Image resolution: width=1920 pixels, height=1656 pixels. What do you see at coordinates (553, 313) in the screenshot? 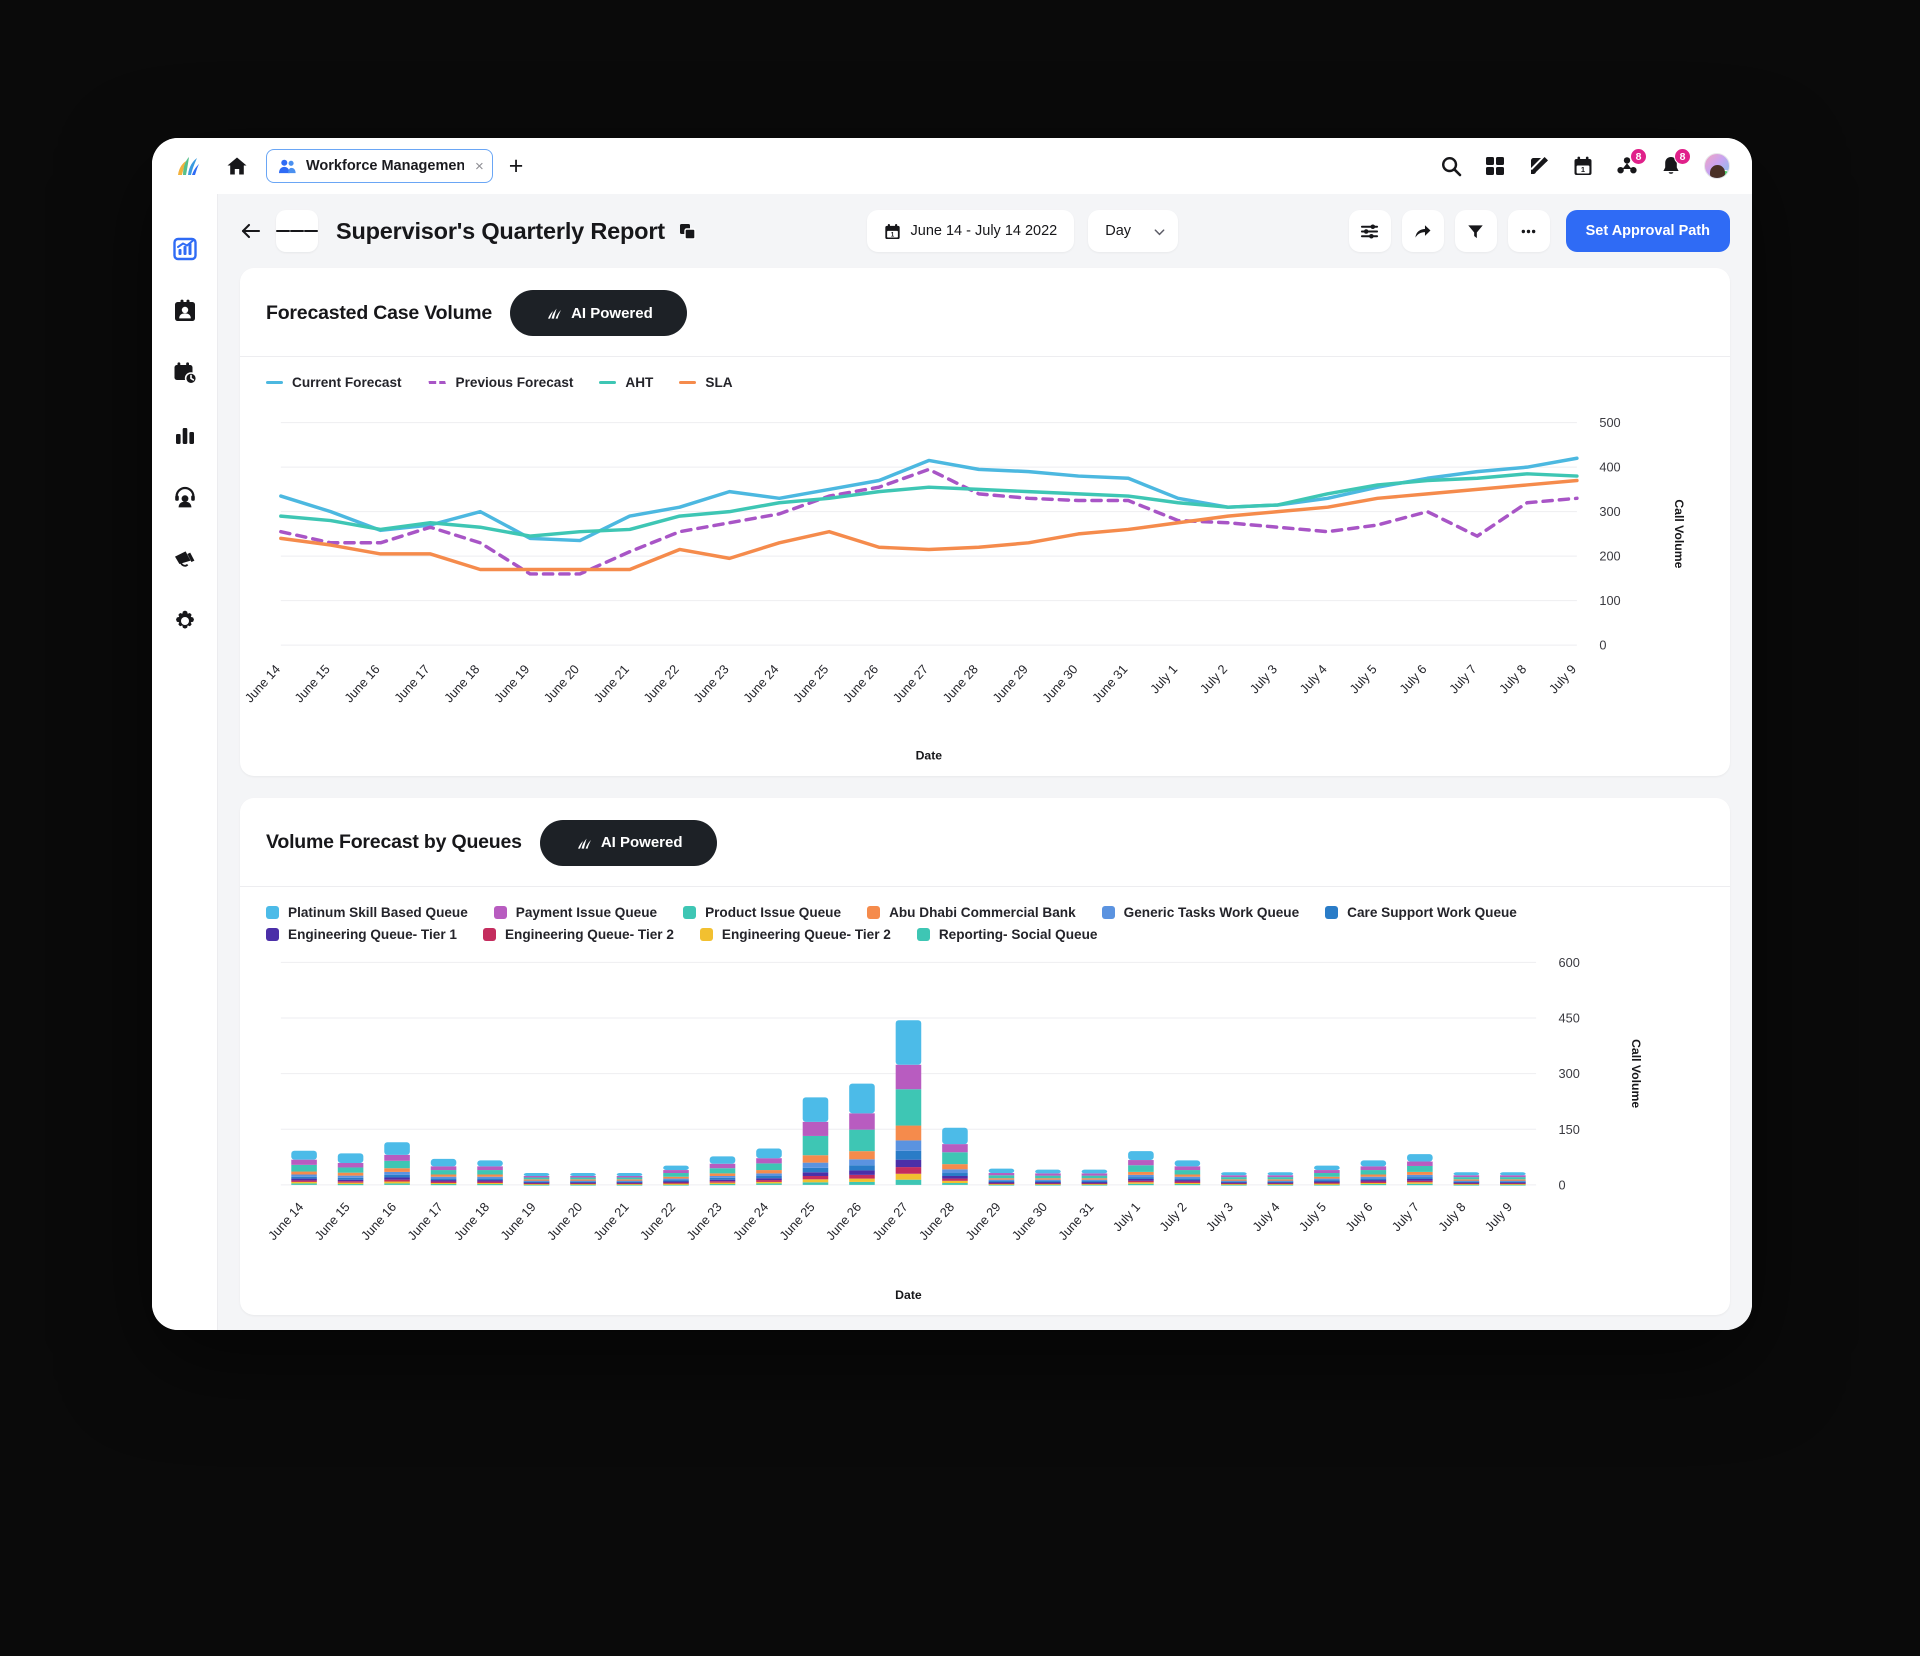
I see `sparkle-icon` at bounding box center [553, 313].